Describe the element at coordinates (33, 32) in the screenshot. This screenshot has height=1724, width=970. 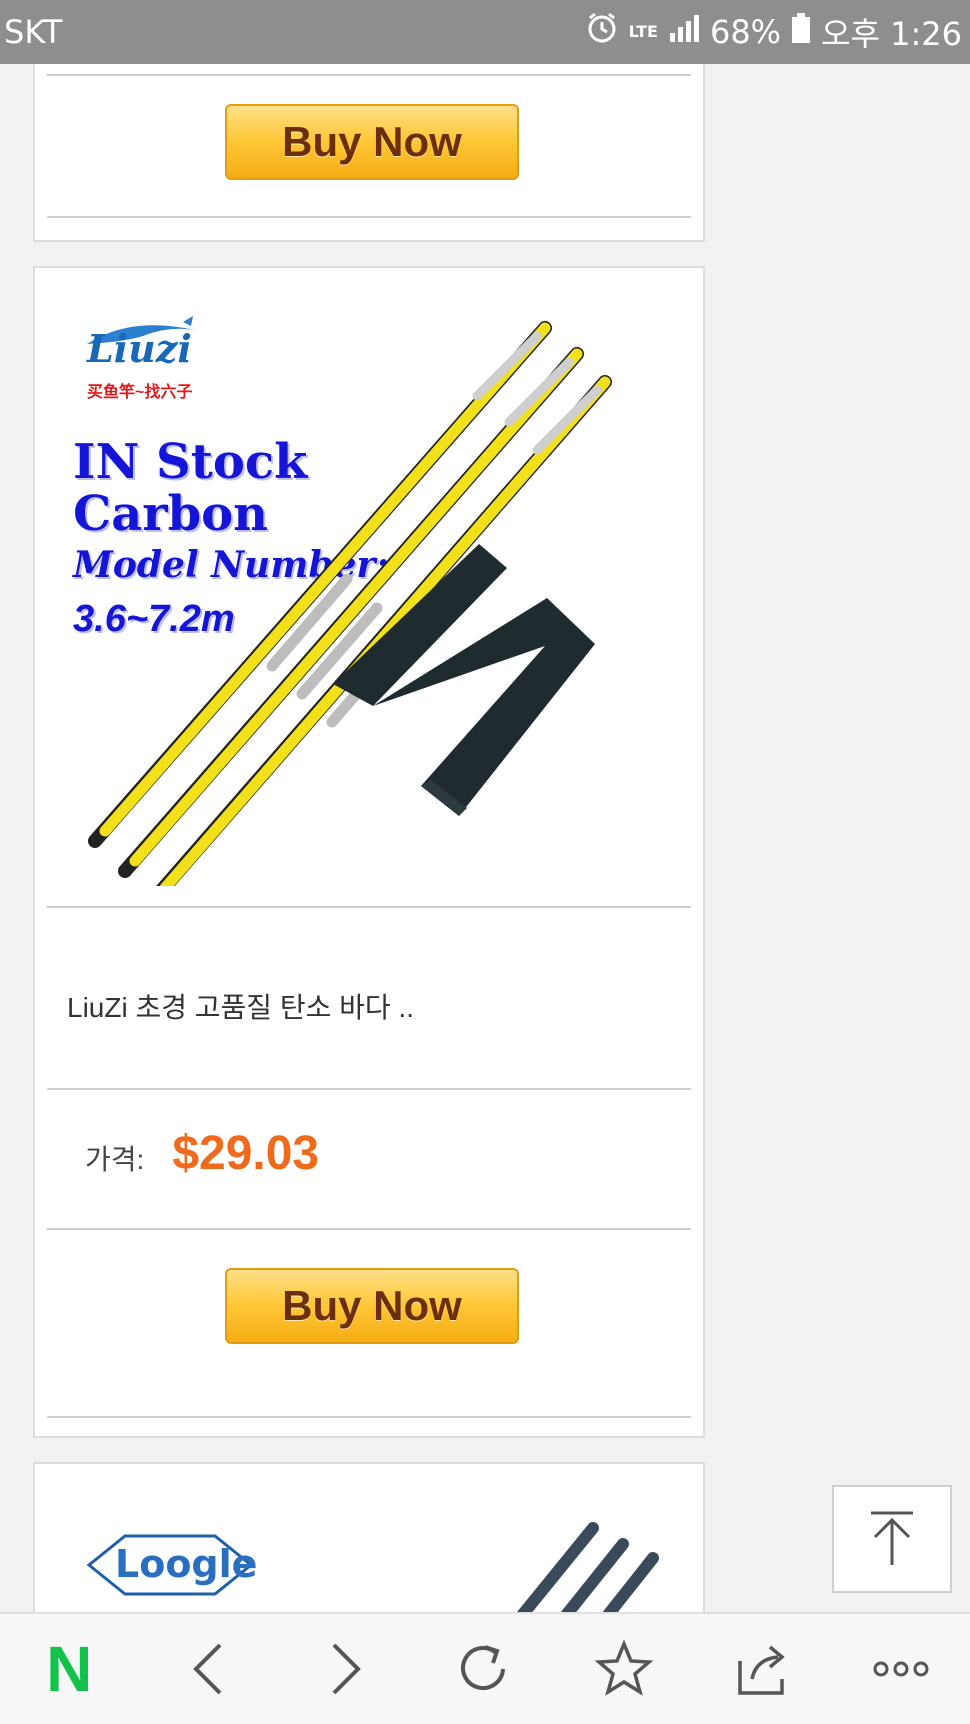
I see `carrier-label: SKT` at that location.